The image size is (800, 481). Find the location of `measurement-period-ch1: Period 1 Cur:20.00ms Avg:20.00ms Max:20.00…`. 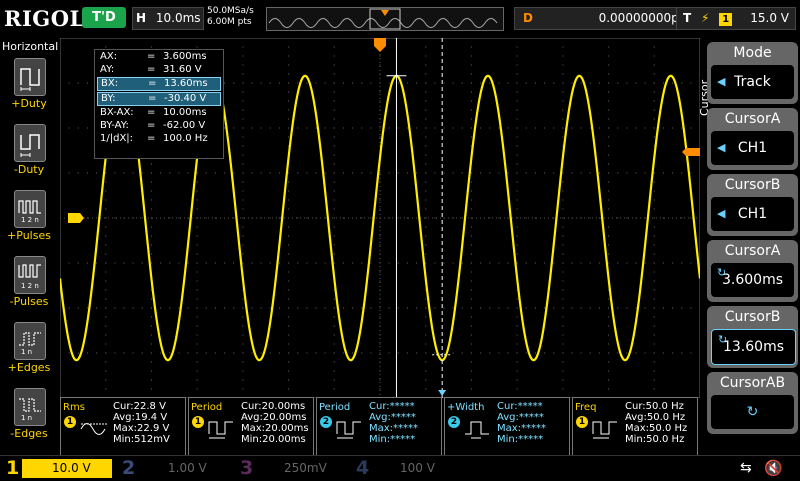

measurement-period-ch1: Period 1 Cur:20.00ms Avg:20.00ms Max:20.00… is located at coordinates (251, 427).